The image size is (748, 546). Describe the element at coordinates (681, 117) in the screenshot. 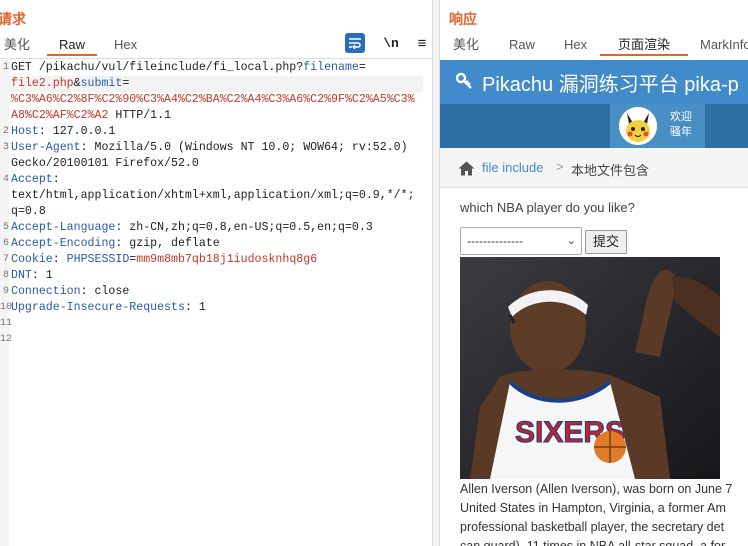

I see `welcome-line: 欢迎` at that location.